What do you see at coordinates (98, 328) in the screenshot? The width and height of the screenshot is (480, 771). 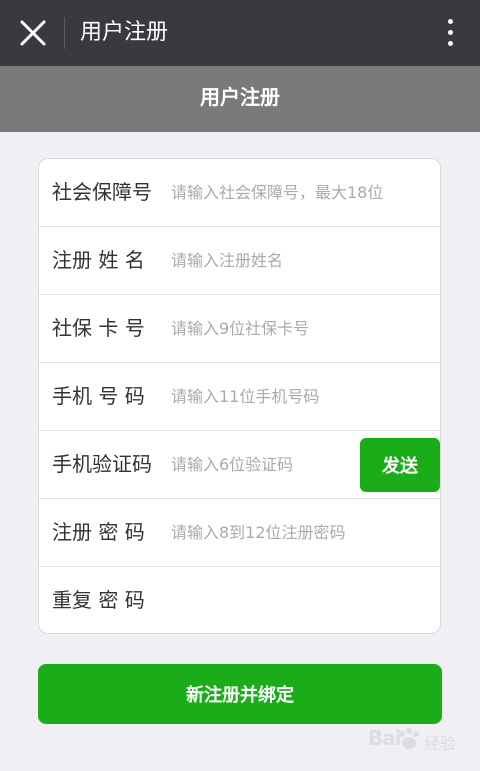 I see `card-number-label: 社保 卡 号` at bounding box center [98, 328].